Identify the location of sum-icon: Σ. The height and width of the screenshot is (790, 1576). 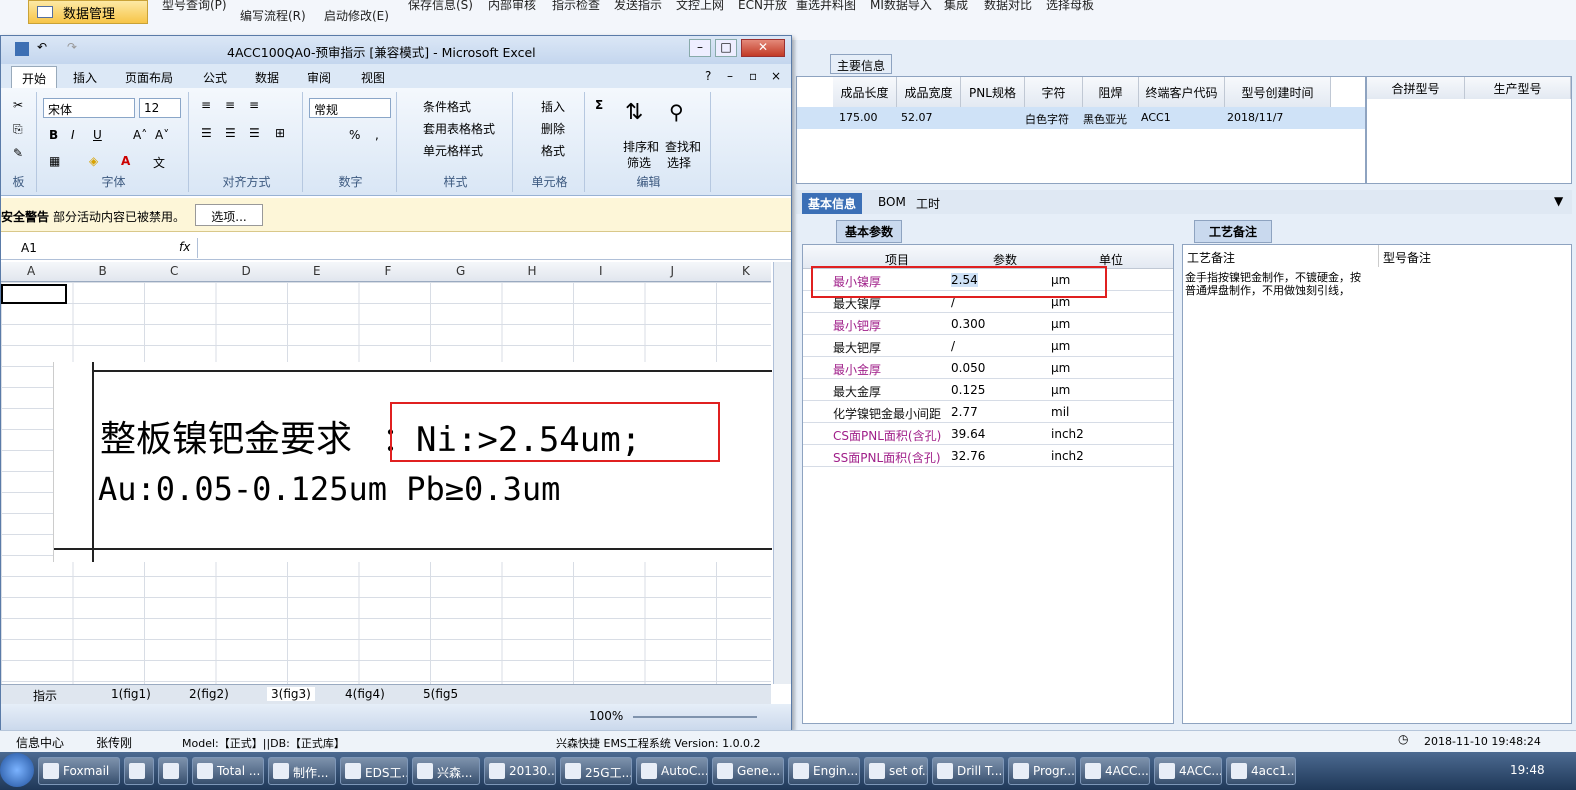
(599, 105).